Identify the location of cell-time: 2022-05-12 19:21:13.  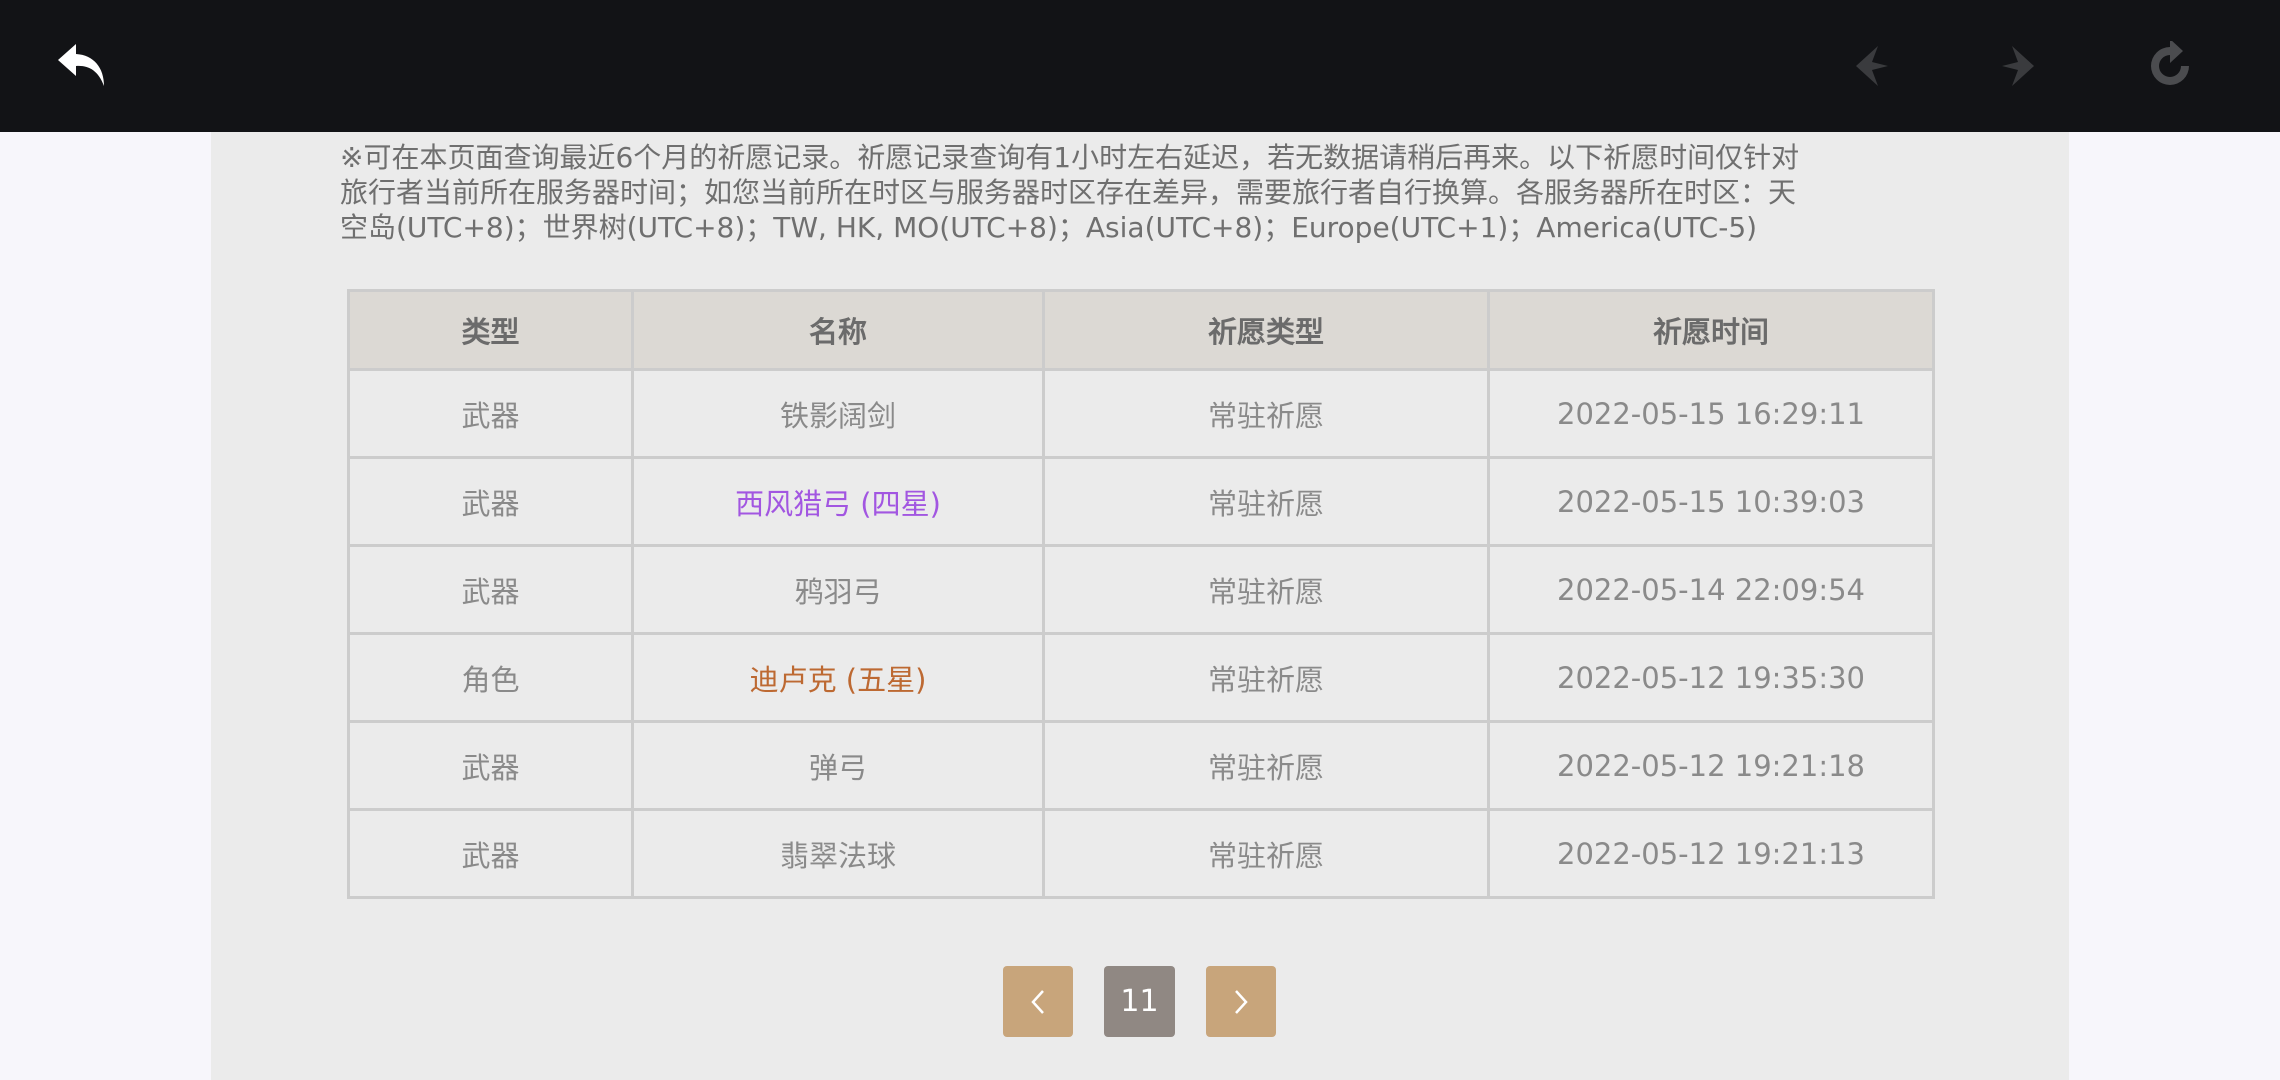
(1711, 853).